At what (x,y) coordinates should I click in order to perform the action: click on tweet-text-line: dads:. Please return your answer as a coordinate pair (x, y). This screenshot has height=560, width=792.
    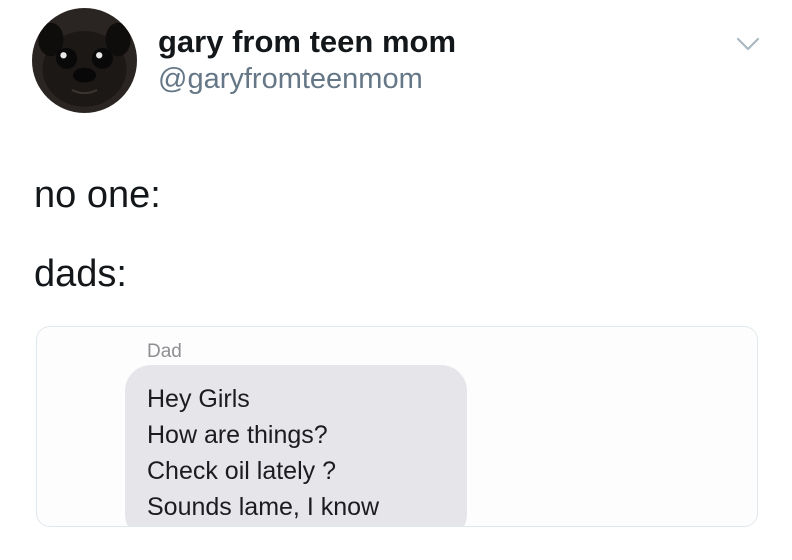
    Looking at the image, I should click on (80, 274).